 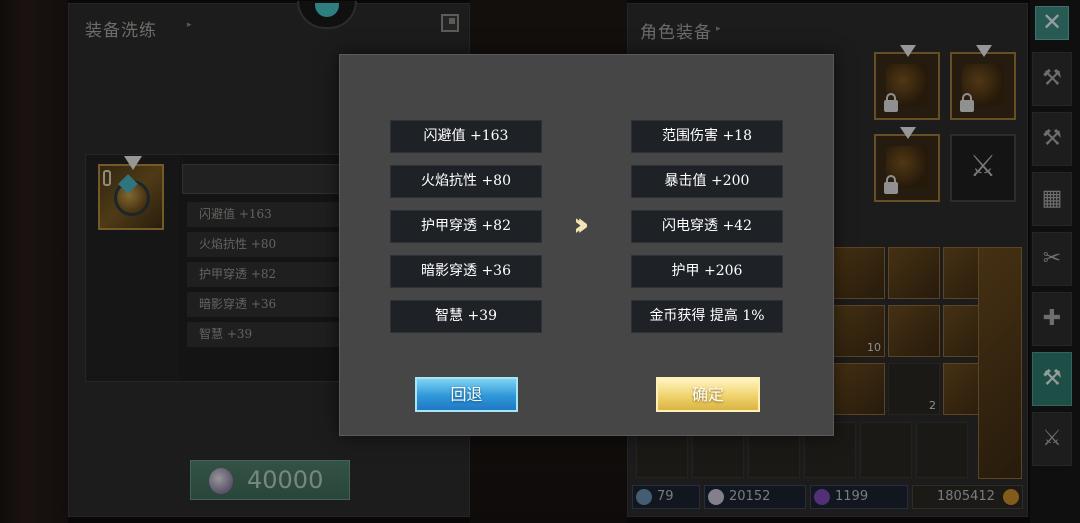 What do you see at coordinates (707, 181) in the screenshot?
I see `new-stat-box: 暴击值 +200` at bounding box center [707, 181].